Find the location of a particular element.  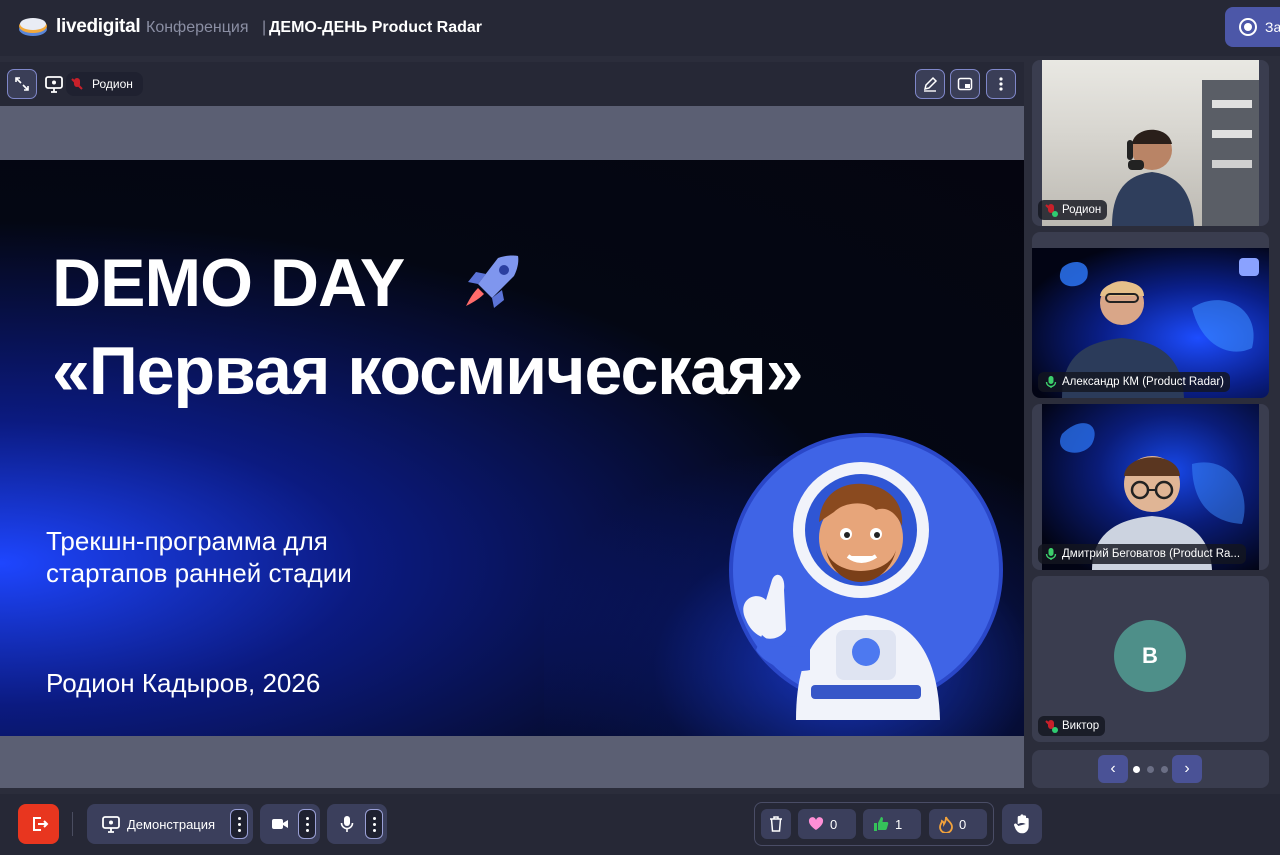

screen-share-button: Демонстрация is located at coordinates (170, 824).